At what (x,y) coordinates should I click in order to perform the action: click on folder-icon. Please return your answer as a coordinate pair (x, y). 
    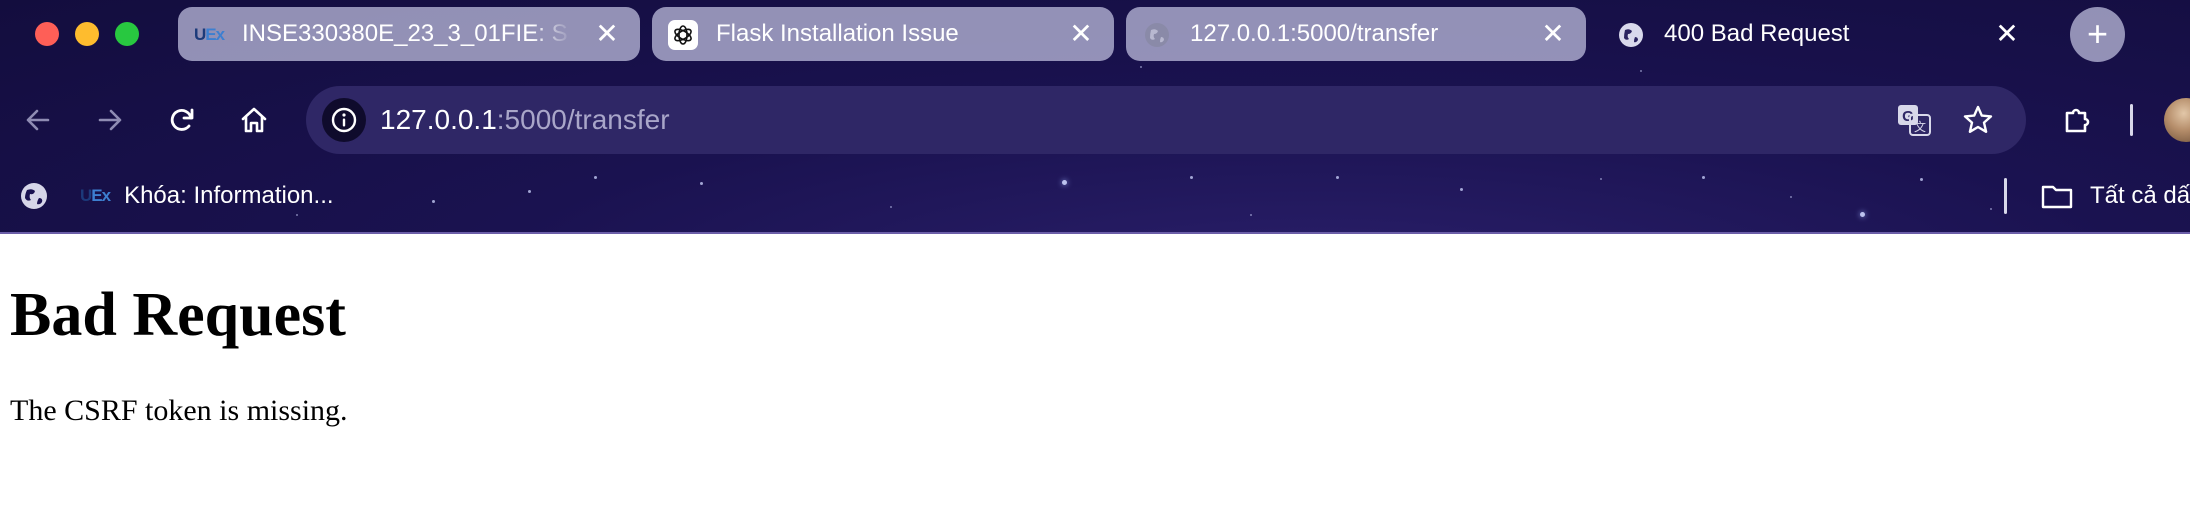
    Looking at the image, I should click on (2057, 197).